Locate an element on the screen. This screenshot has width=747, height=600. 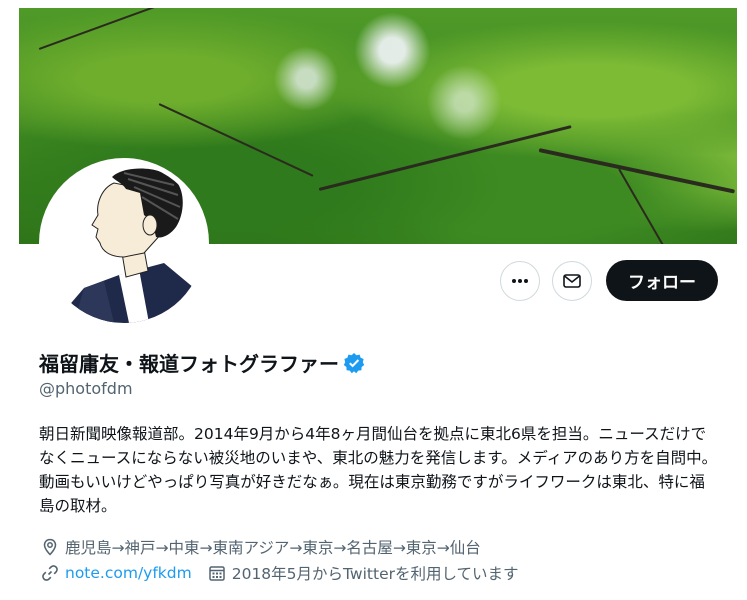
envelope-icon is located at coordinates (572, 281).